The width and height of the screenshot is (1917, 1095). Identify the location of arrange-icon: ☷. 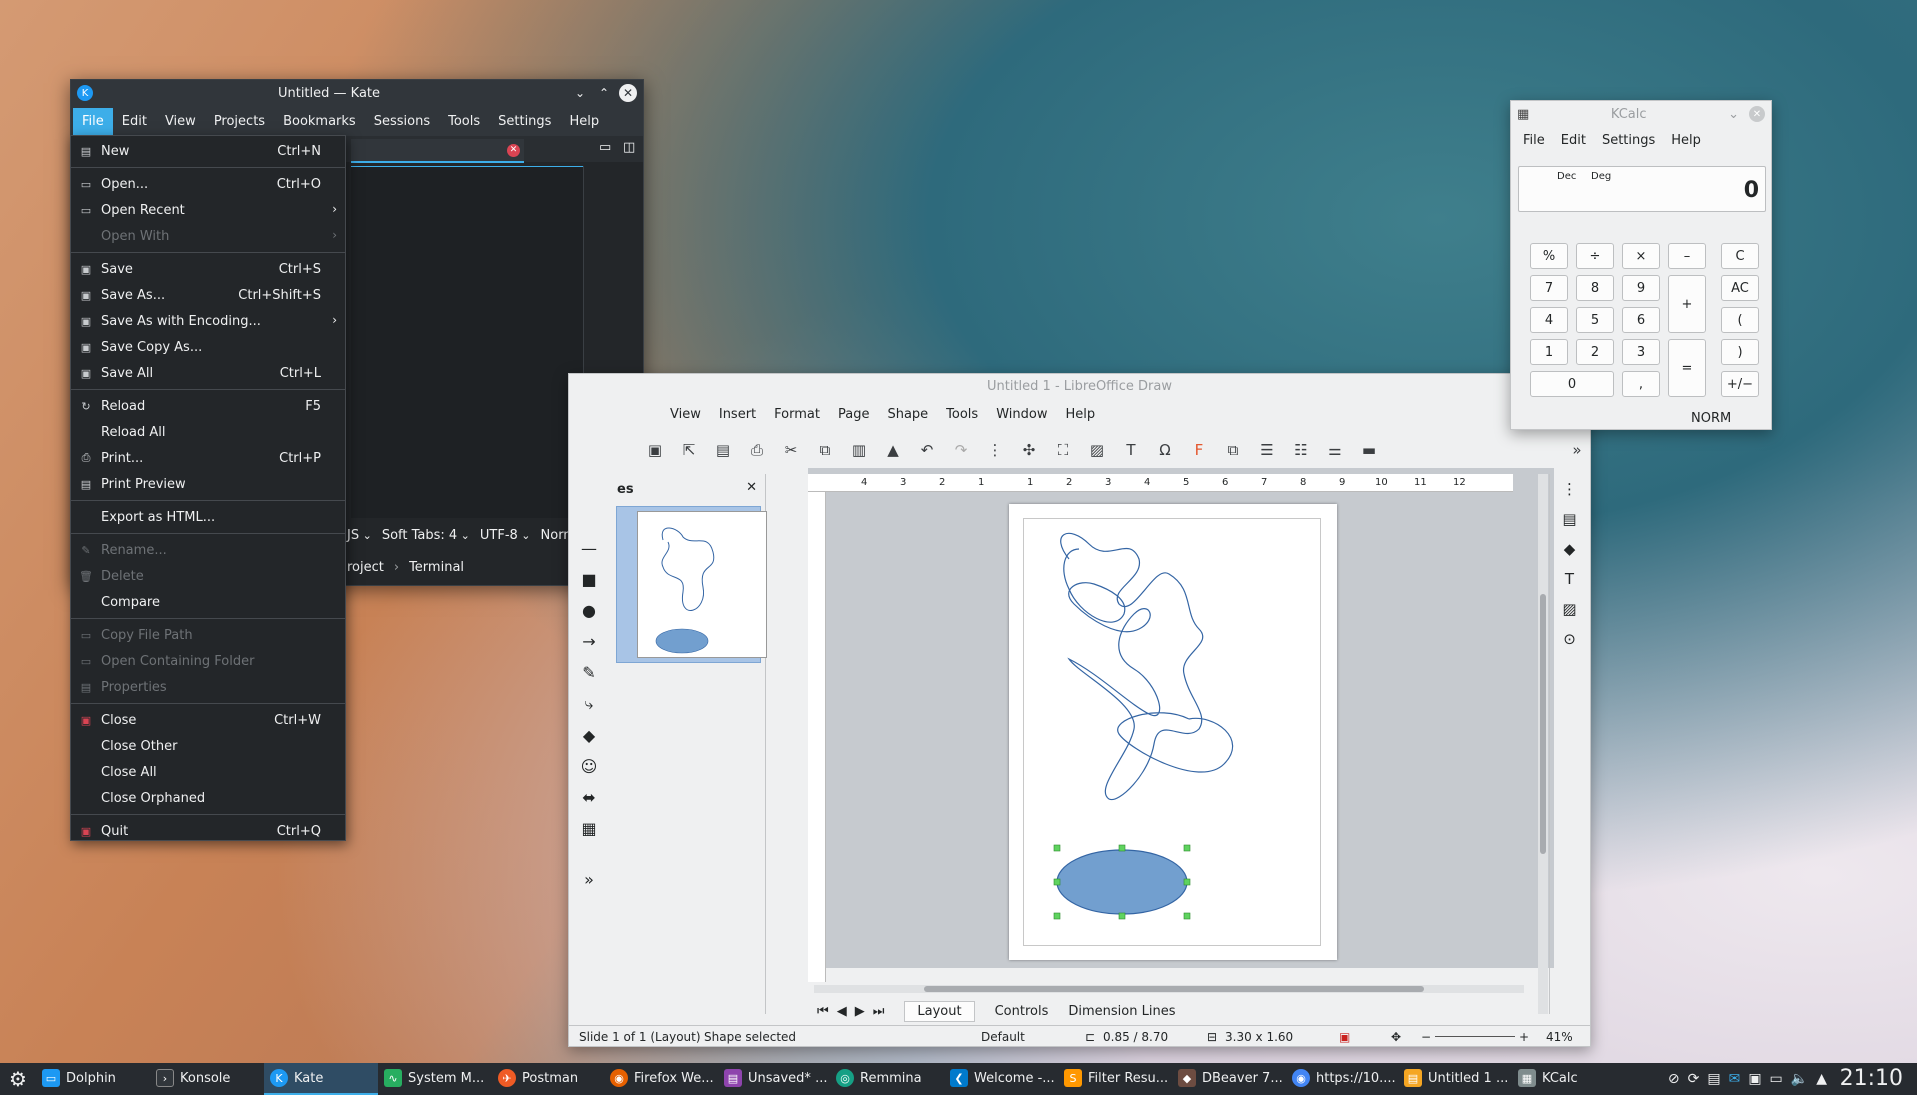
(1301, 450).